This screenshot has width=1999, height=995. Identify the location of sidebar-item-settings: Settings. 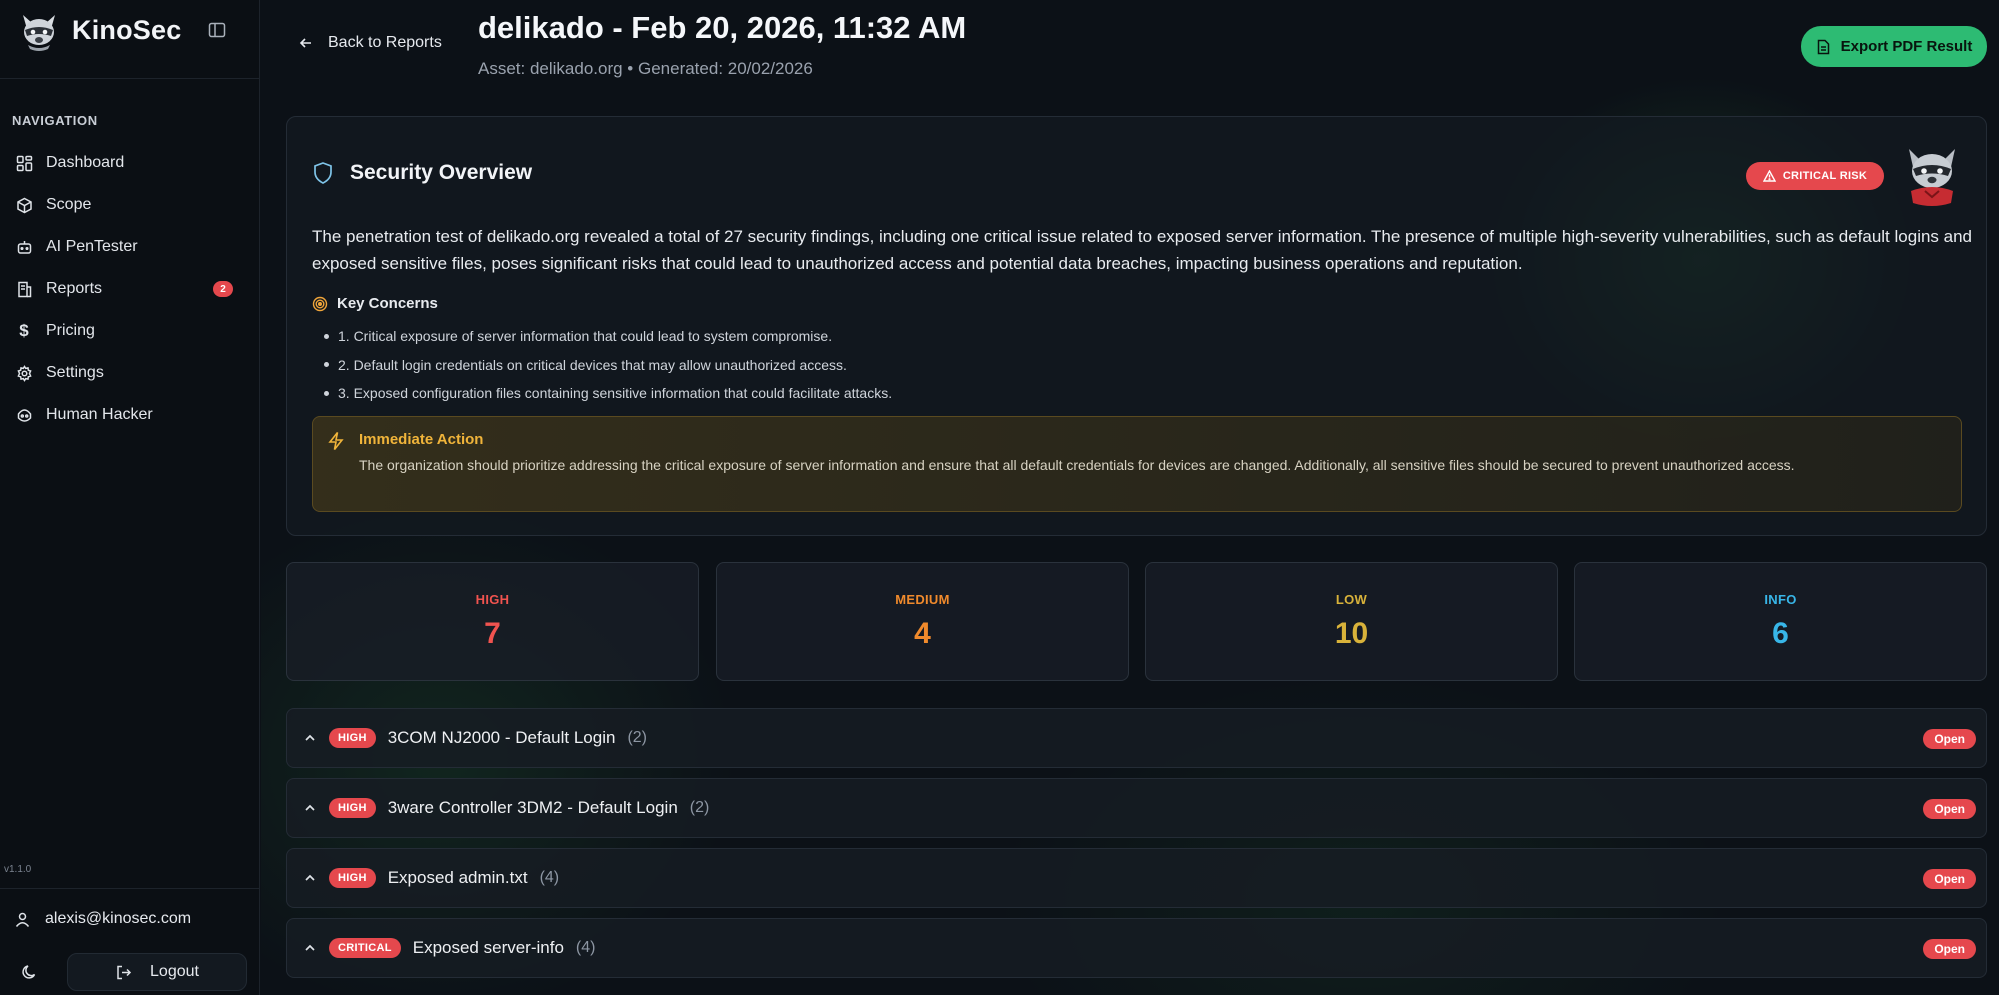
(129, 373).